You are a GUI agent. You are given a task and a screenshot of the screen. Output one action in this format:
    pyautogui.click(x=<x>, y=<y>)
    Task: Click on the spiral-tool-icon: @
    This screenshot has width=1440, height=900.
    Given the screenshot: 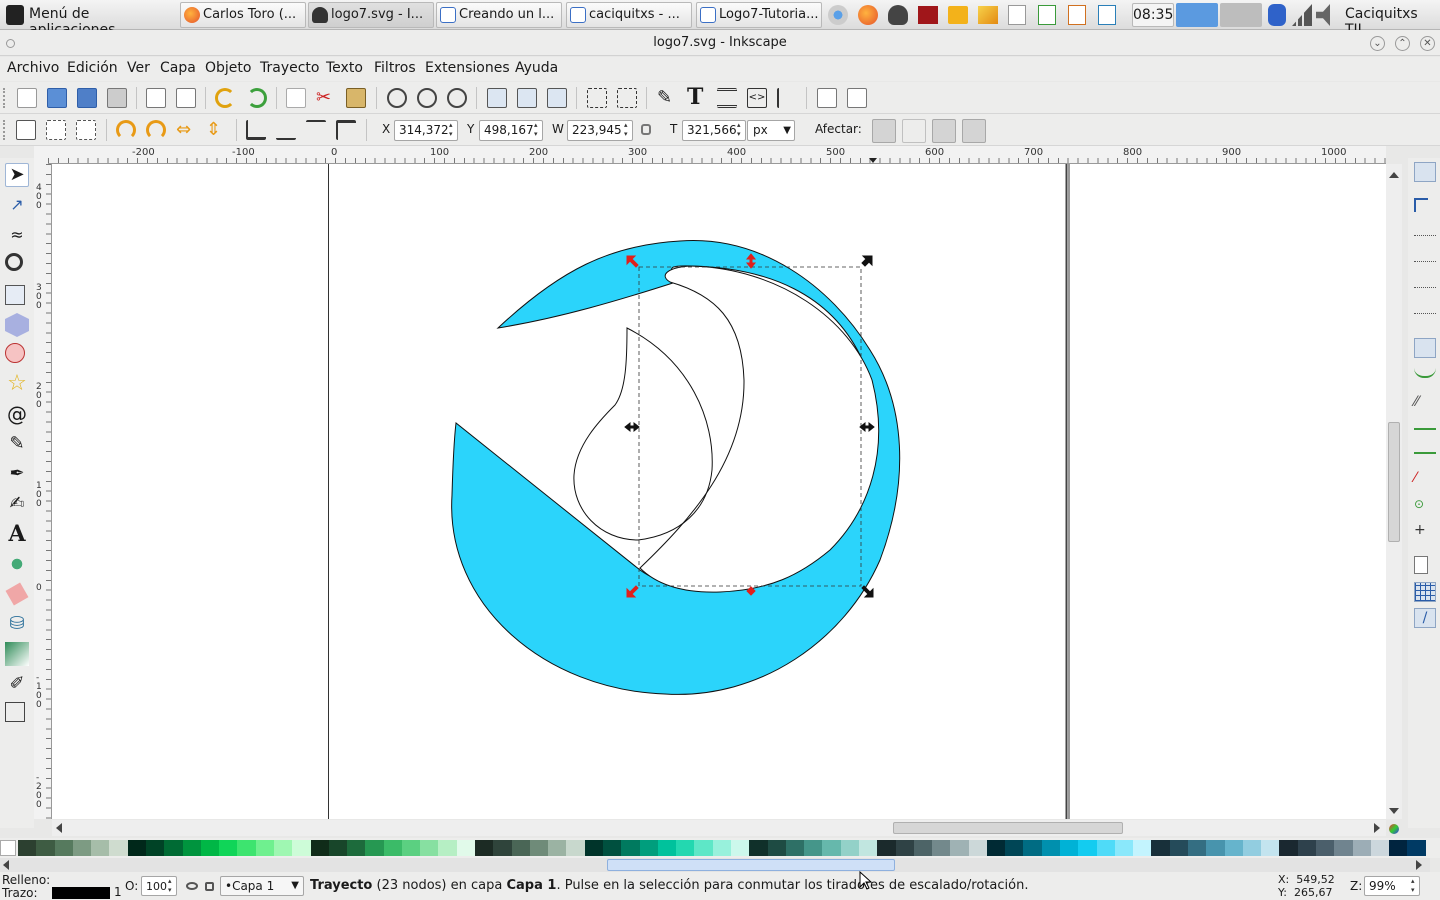 What is the action you would take?
    pyautogui.click(x=17, y=414)
    